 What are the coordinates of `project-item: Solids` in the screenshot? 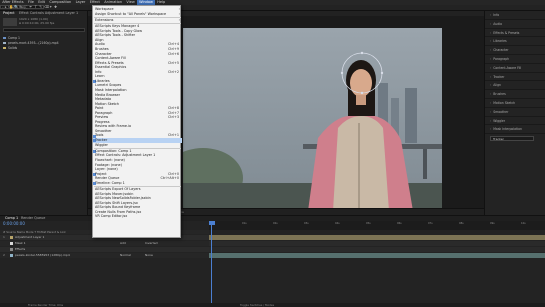 It's located at (44, 48).